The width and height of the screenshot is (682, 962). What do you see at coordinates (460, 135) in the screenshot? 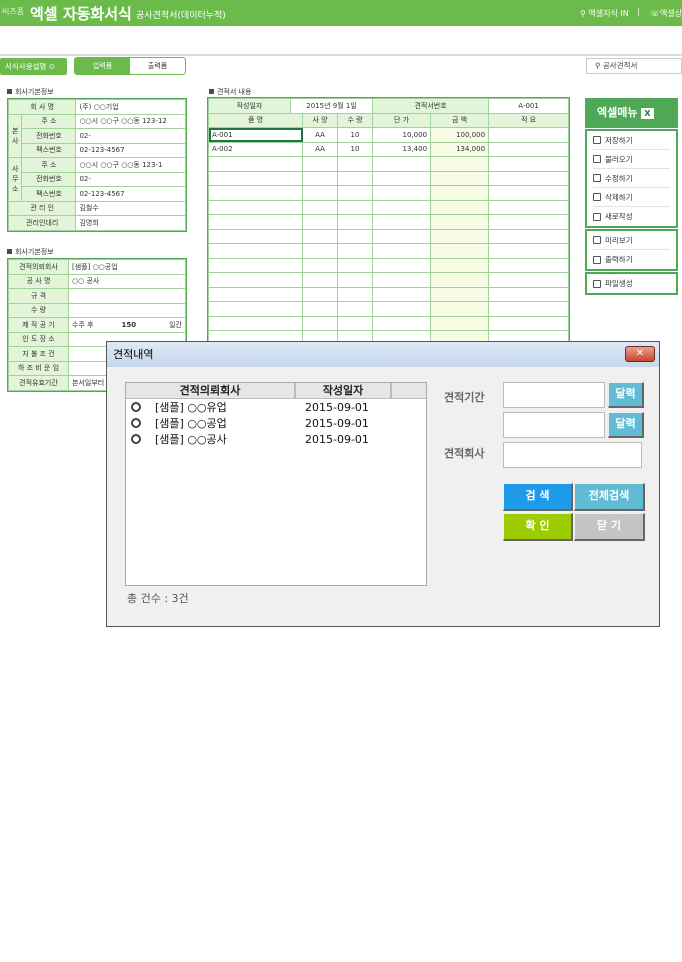
I see `cell-amount: 100,000` at bounding box center [460, 135].